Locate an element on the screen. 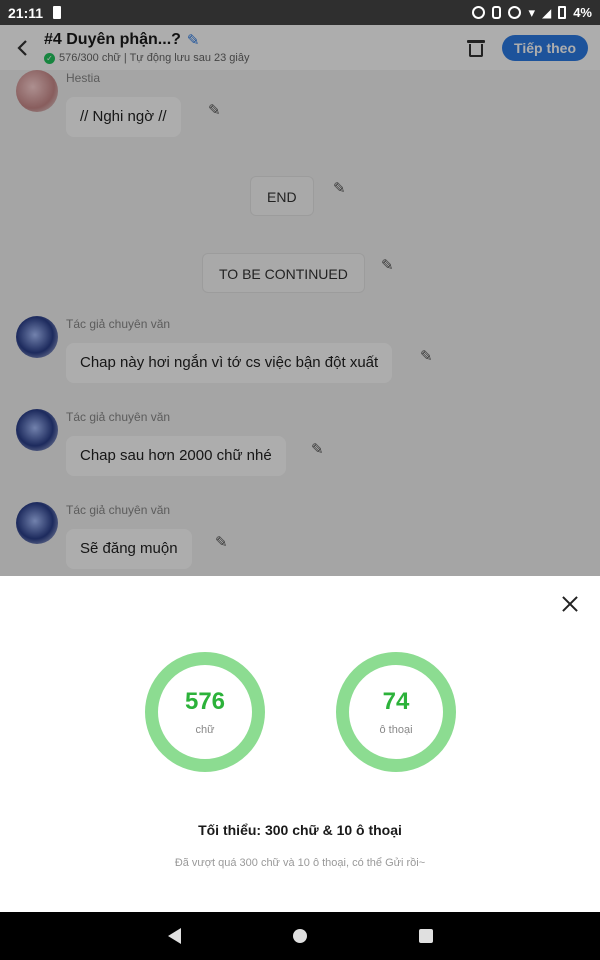 Image resolution: width=600 pixels, height=960 pixels. chapter-title: #4 Duyên phận...? is located at coordinates (112, 39).